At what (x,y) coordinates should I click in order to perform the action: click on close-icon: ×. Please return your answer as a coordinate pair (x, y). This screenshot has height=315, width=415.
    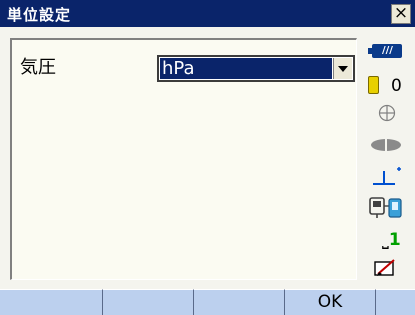
    Looking at the image, I should click on (401, 13).